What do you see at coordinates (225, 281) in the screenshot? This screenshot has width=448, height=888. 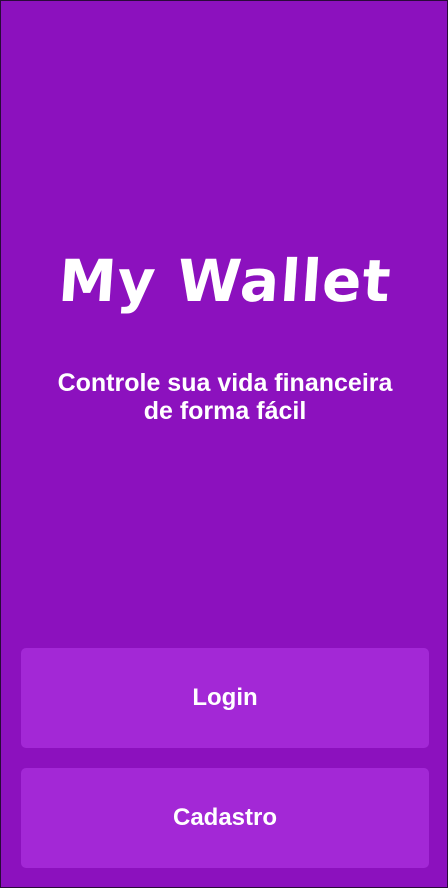 I see `app-logo: My Wallet` at bounding box center [225, 281].